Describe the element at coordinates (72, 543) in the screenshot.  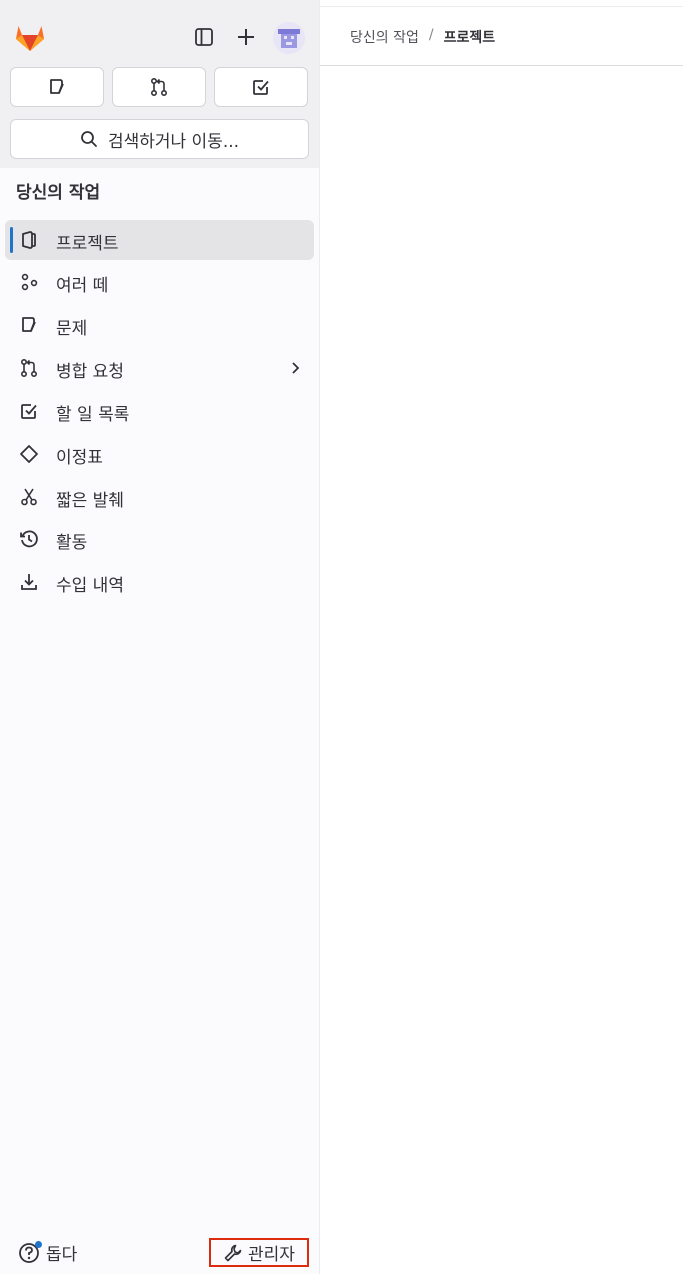
I see `nav-label: 활동` at that location.